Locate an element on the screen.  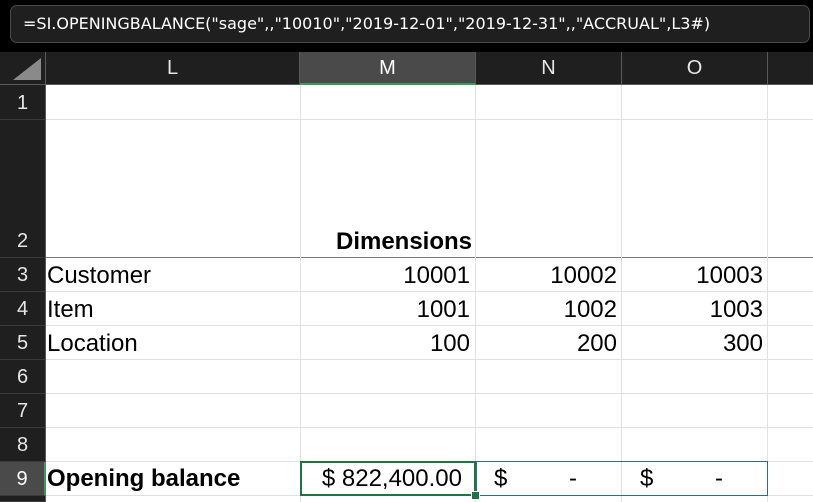
cell-m4: 1001 is located at coordinates (385, 309).